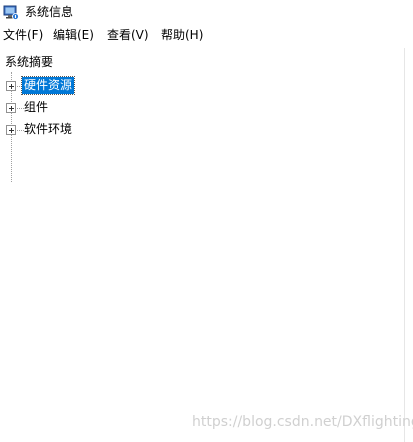 The width and height of the screenshot is (413, 442). Describe the element at coordinates (36, 107) in the screenshot. I see `tree-node-label: 组件` at that location.